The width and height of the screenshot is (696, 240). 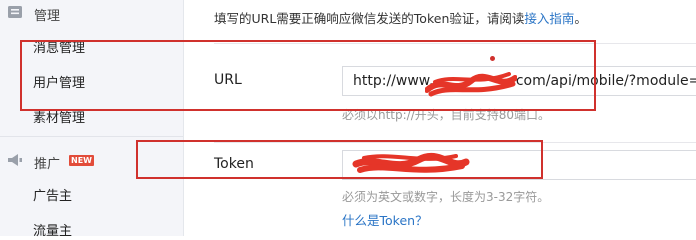 What do you see at coordinates (91, 14) in the screenshot?
I see `sidebar-section-manage: 管理` at bounding box center [91, 14].